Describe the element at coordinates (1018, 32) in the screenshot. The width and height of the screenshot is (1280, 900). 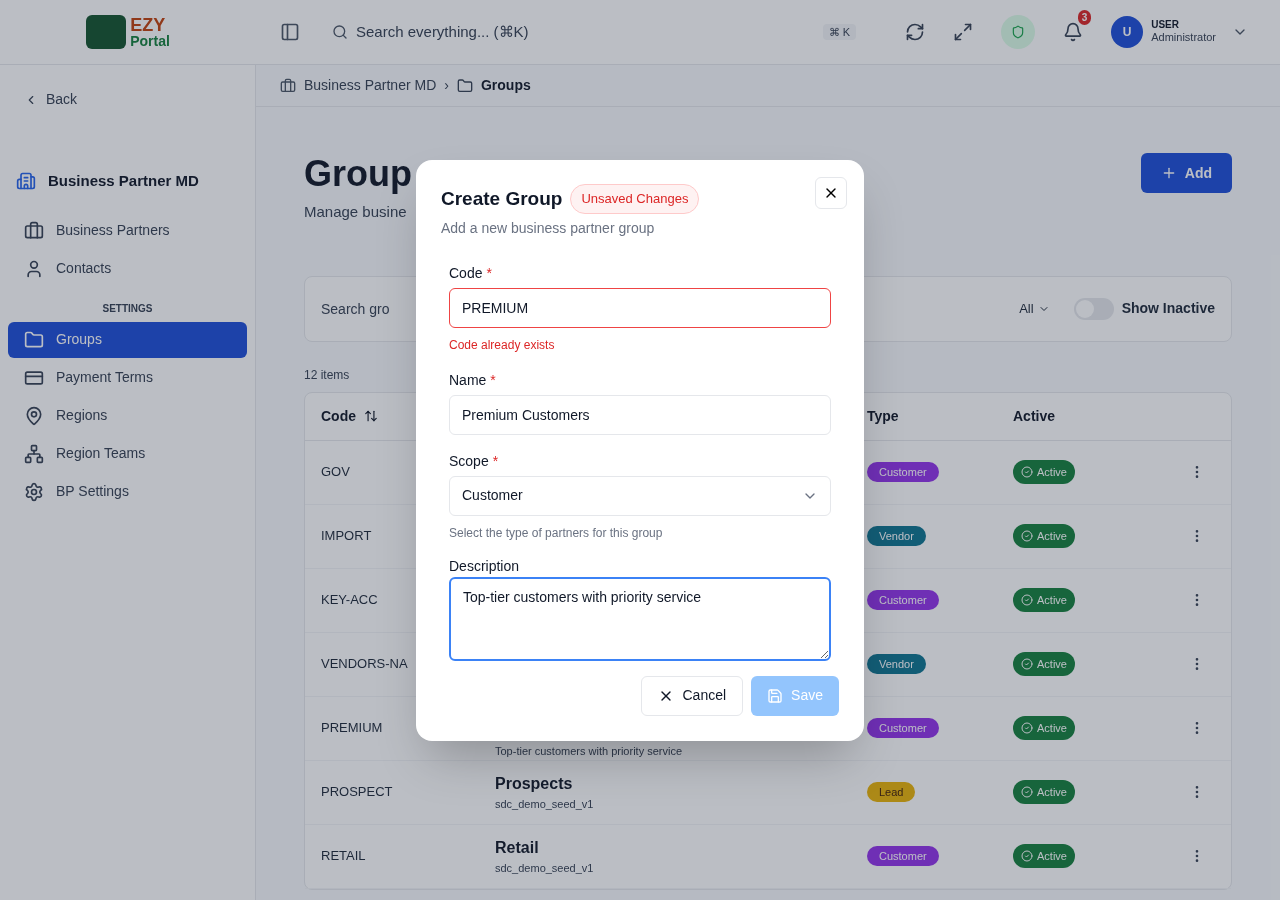
I see `shield-icon` at that location.